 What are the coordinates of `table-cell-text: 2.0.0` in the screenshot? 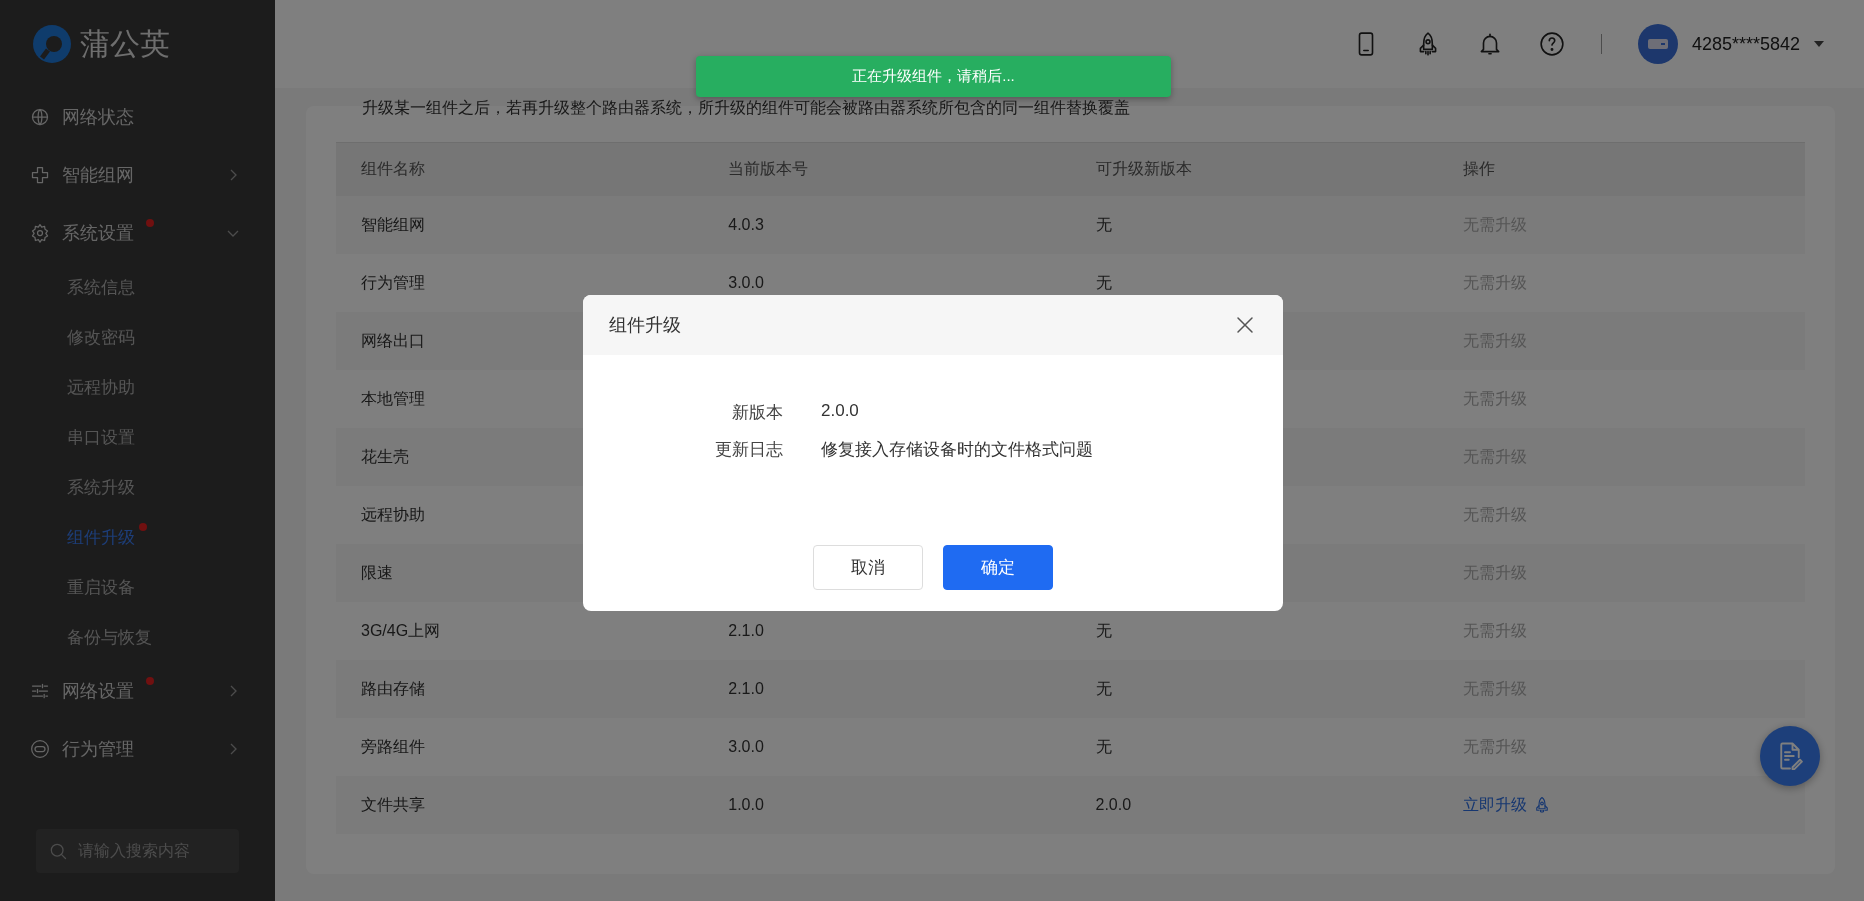 It's located at (1113, 805).